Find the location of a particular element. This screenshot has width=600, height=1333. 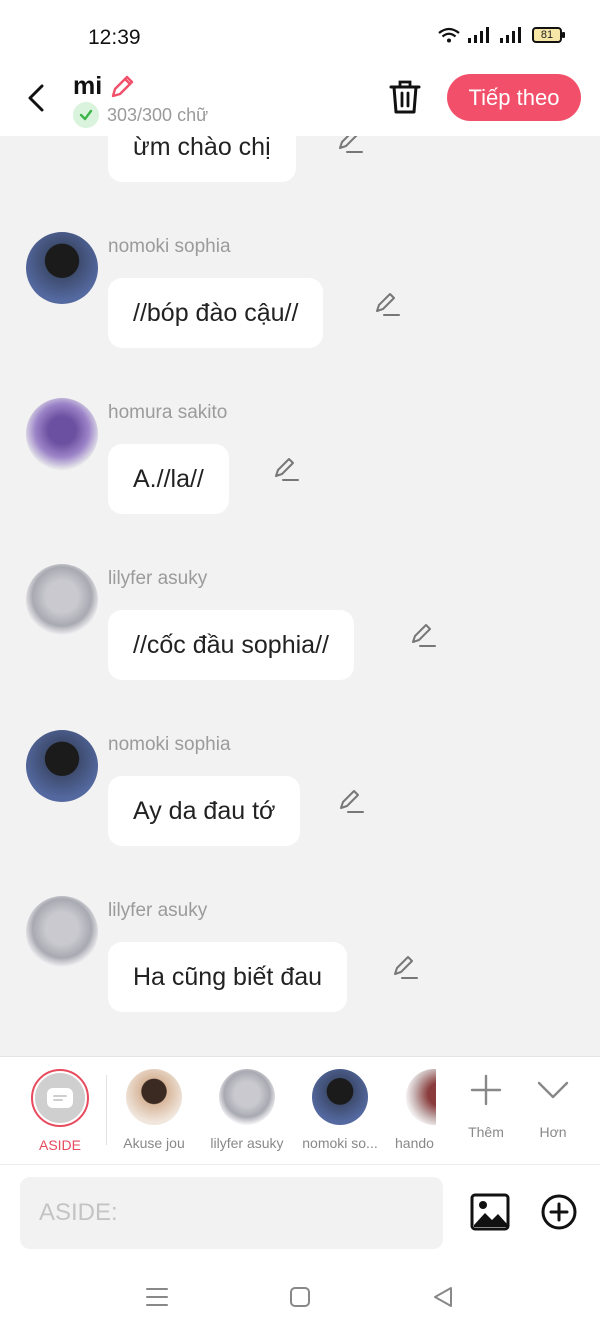

home-icon is located at coordinates (300, 1297).